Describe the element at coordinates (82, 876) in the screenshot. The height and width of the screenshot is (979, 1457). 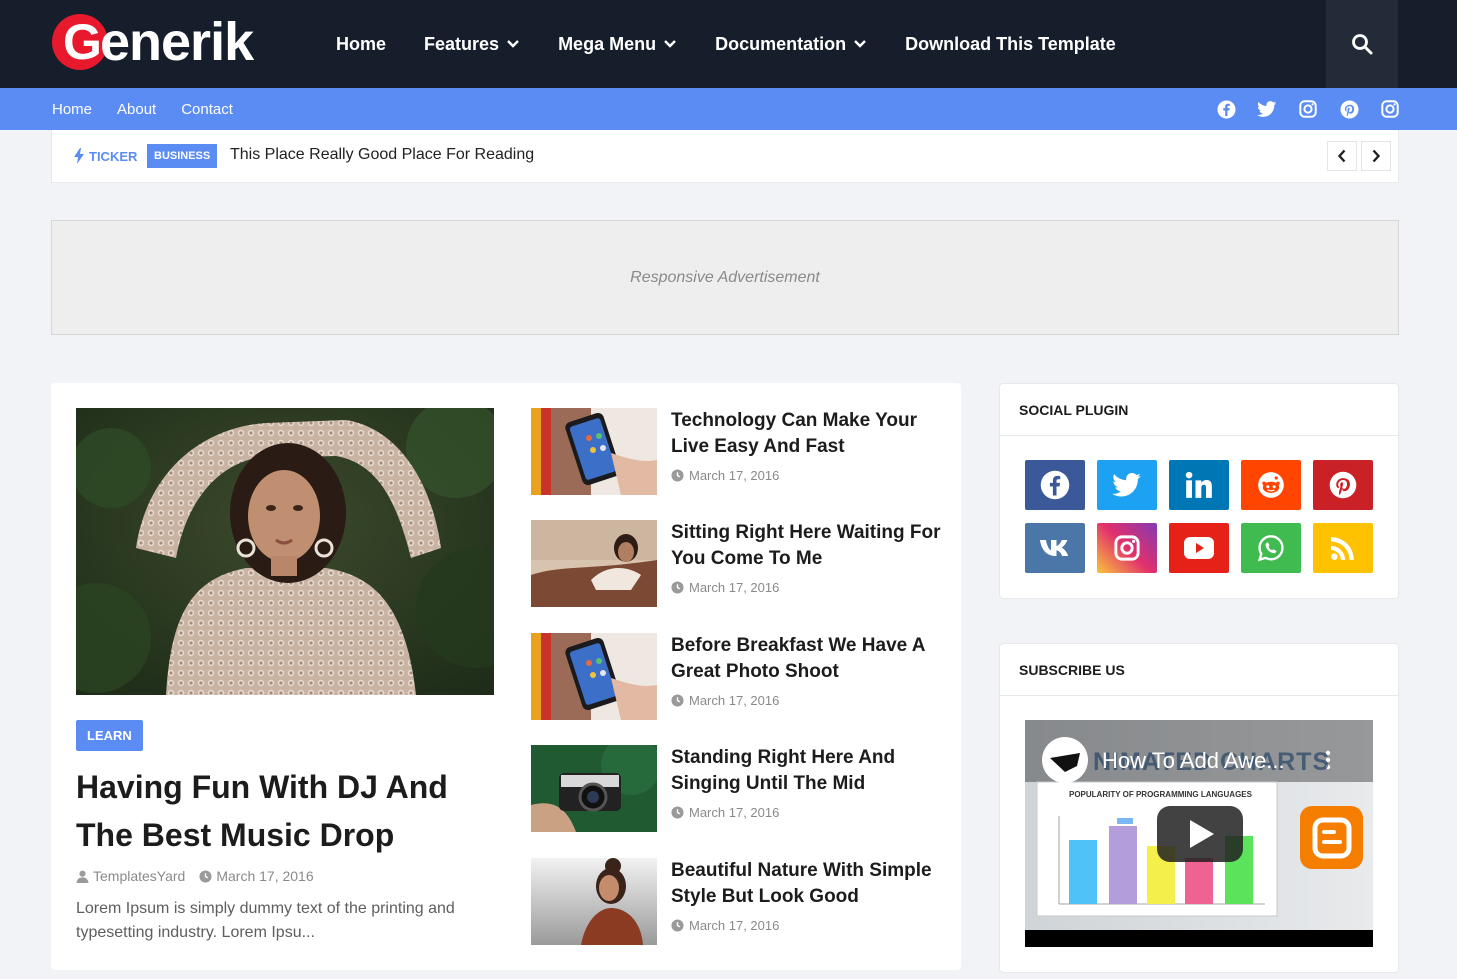
I see `user-icon` at that location.